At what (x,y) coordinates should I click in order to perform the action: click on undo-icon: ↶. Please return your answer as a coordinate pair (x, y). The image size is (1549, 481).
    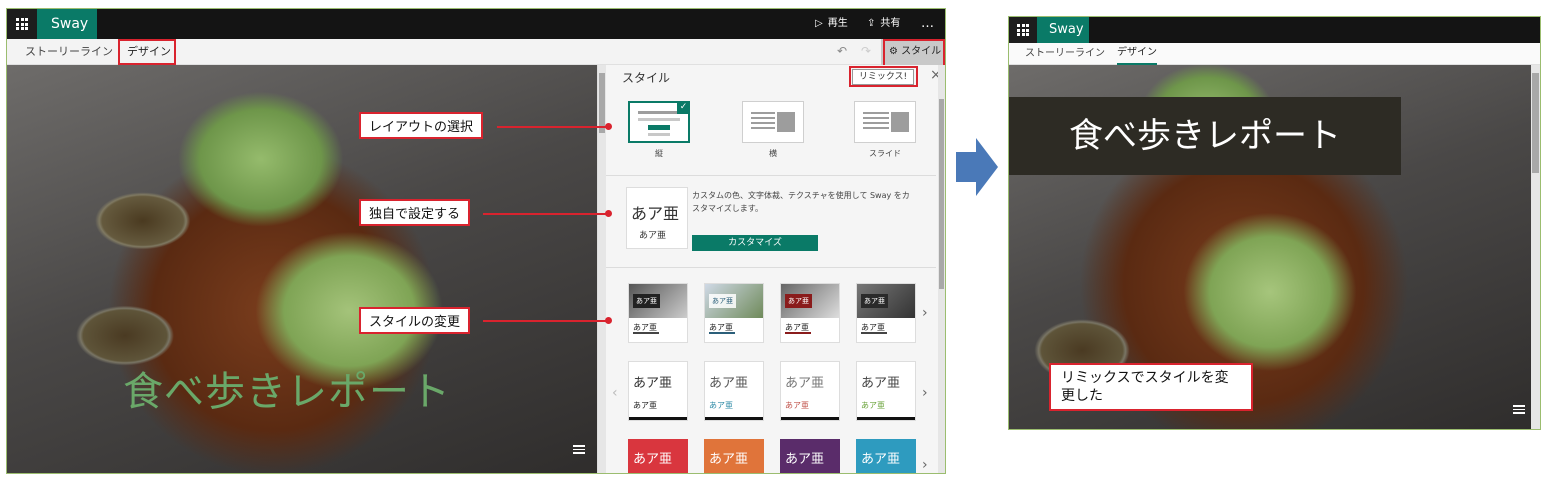
    Looking at the image, I should click on (842, 51).